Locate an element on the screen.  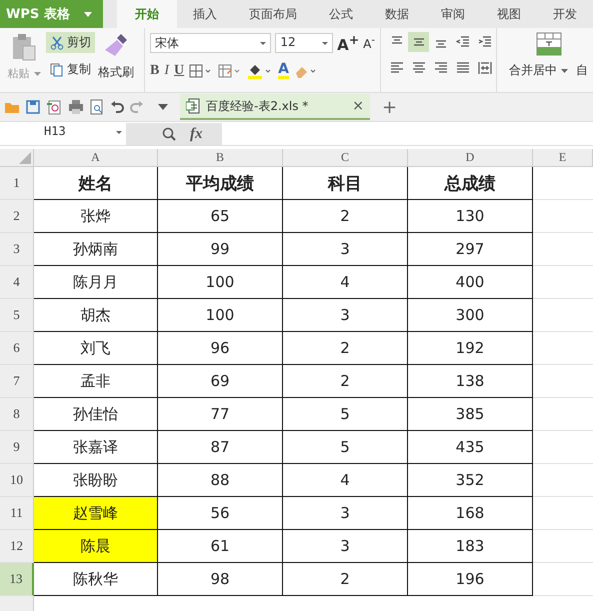
grow-font-button: A$^{+}$ is located at coordinates (348, 43).